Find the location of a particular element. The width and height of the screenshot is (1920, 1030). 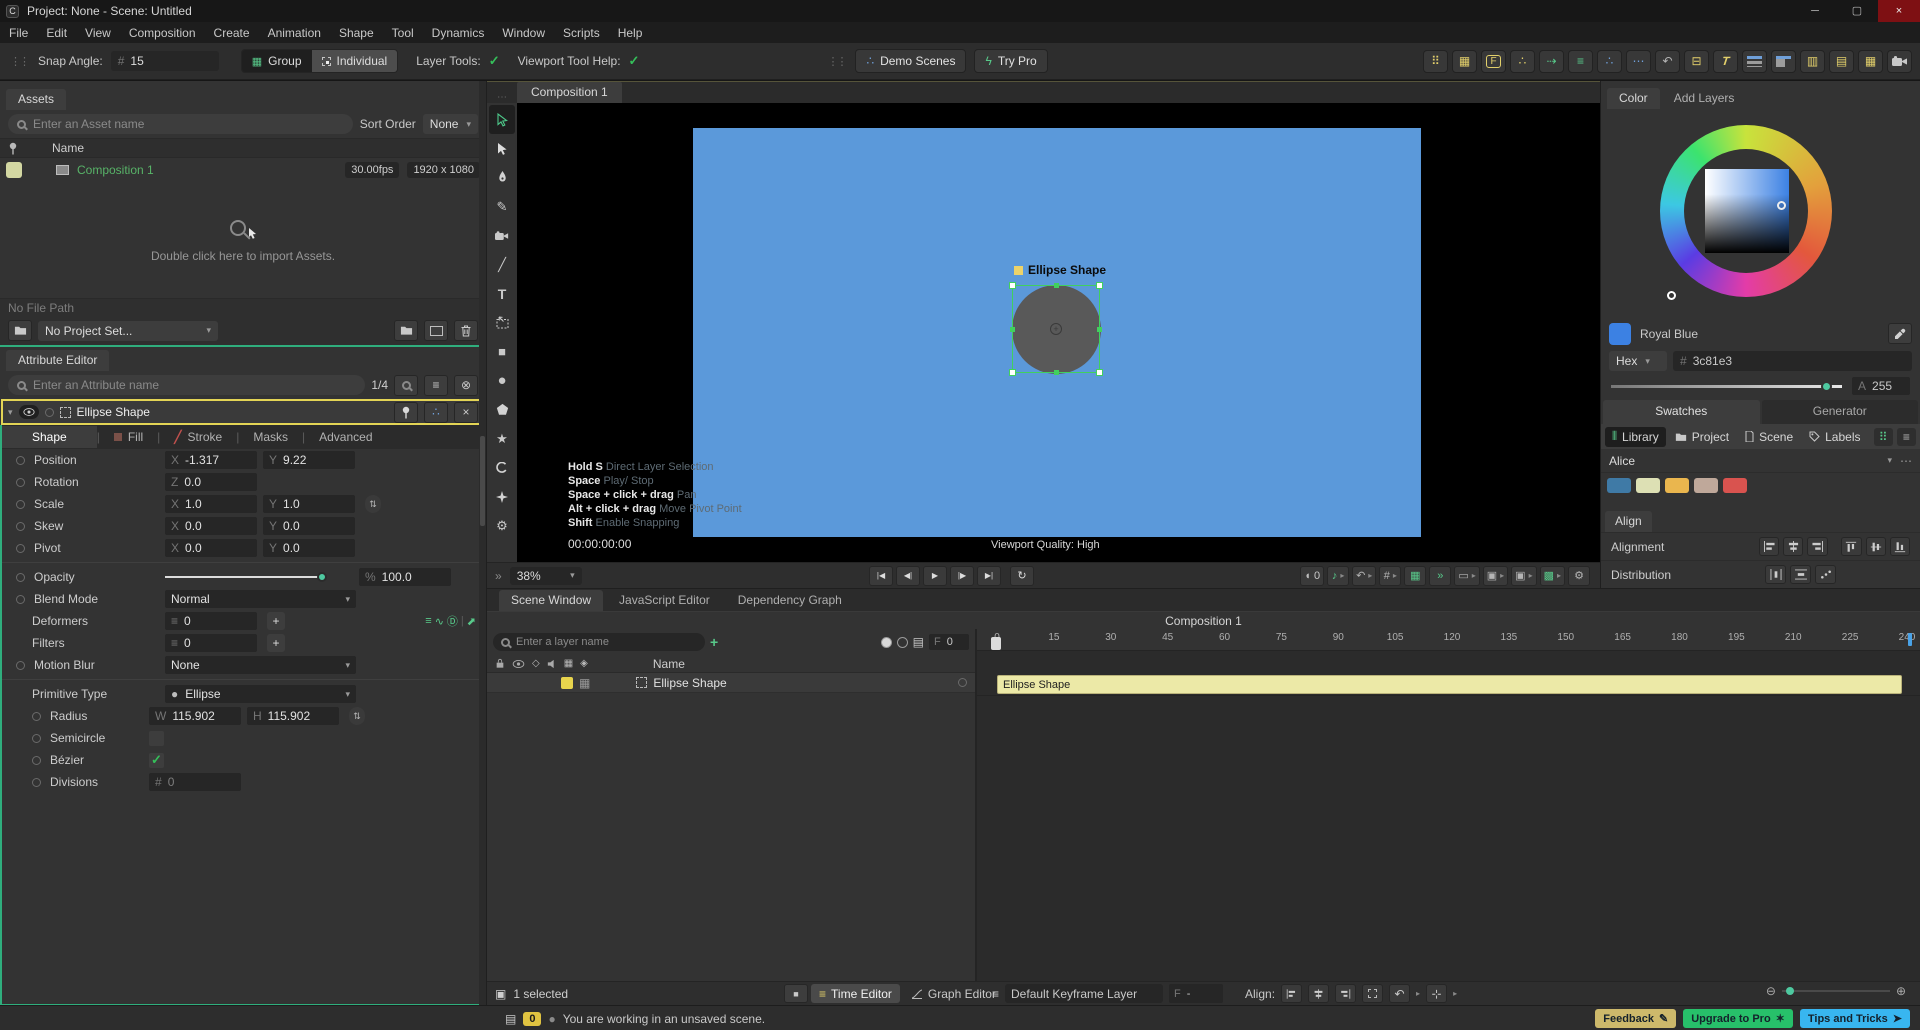

console-icon: ▤ is located at coordinates (510, 1019).